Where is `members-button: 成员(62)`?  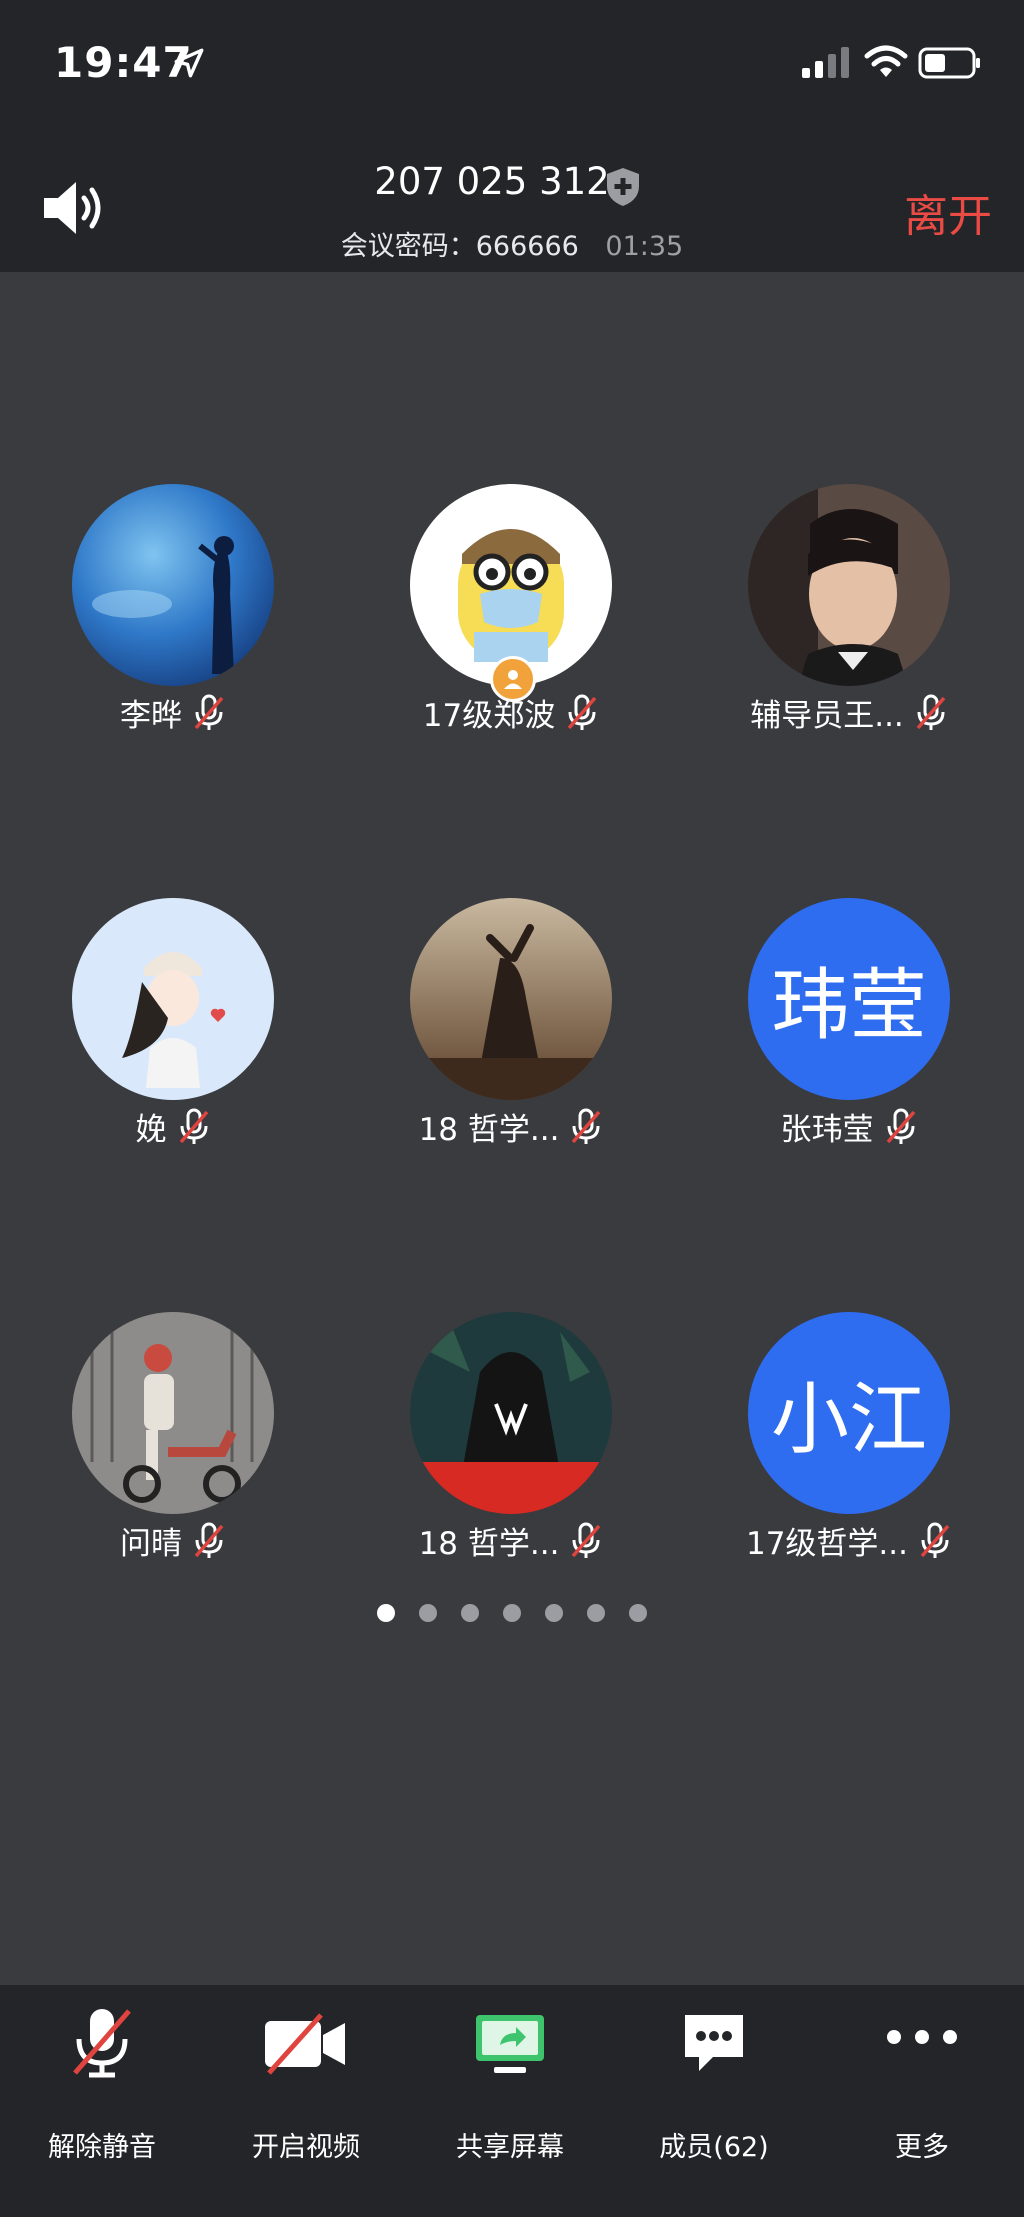
members-button: 成员(62) is located at coordinates (714, 2090).